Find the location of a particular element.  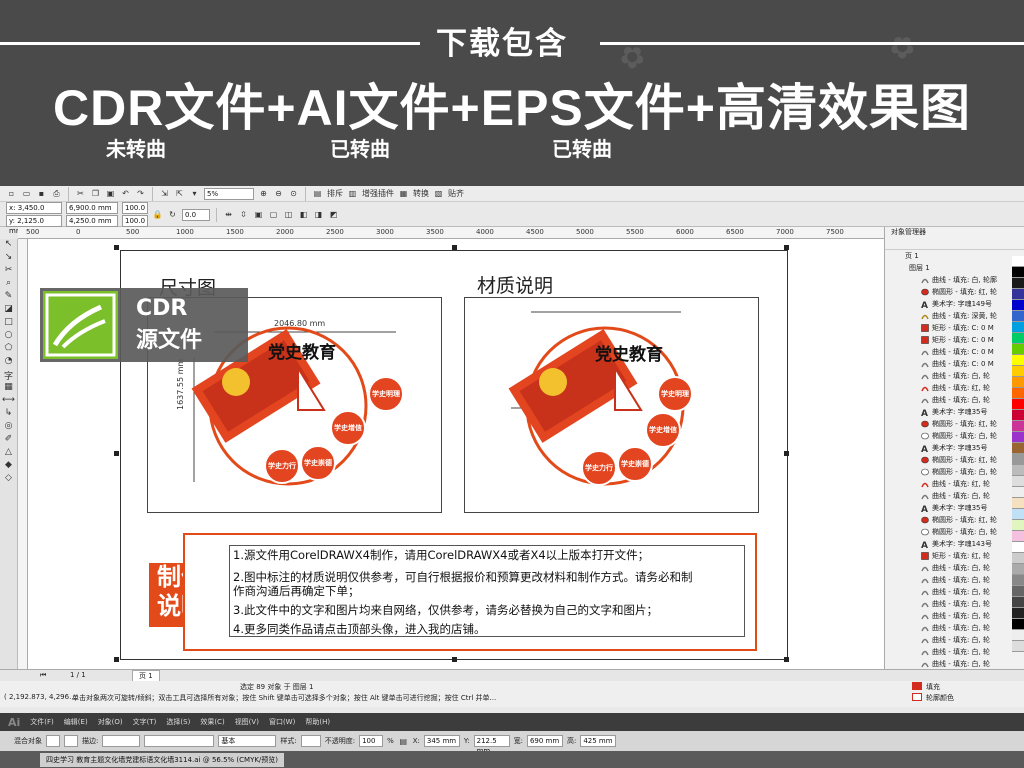

y-position-field: y: 2,125.0 mm is located at coordinates (34, 225).